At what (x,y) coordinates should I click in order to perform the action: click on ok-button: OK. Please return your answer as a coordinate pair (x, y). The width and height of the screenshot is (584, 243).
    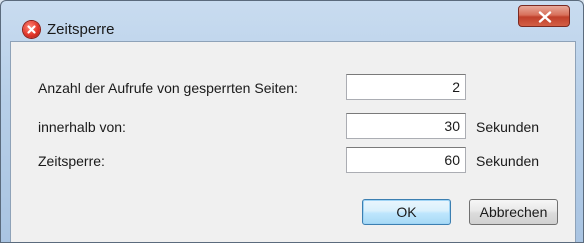
    Looking at the image, I should click on (406, 212).